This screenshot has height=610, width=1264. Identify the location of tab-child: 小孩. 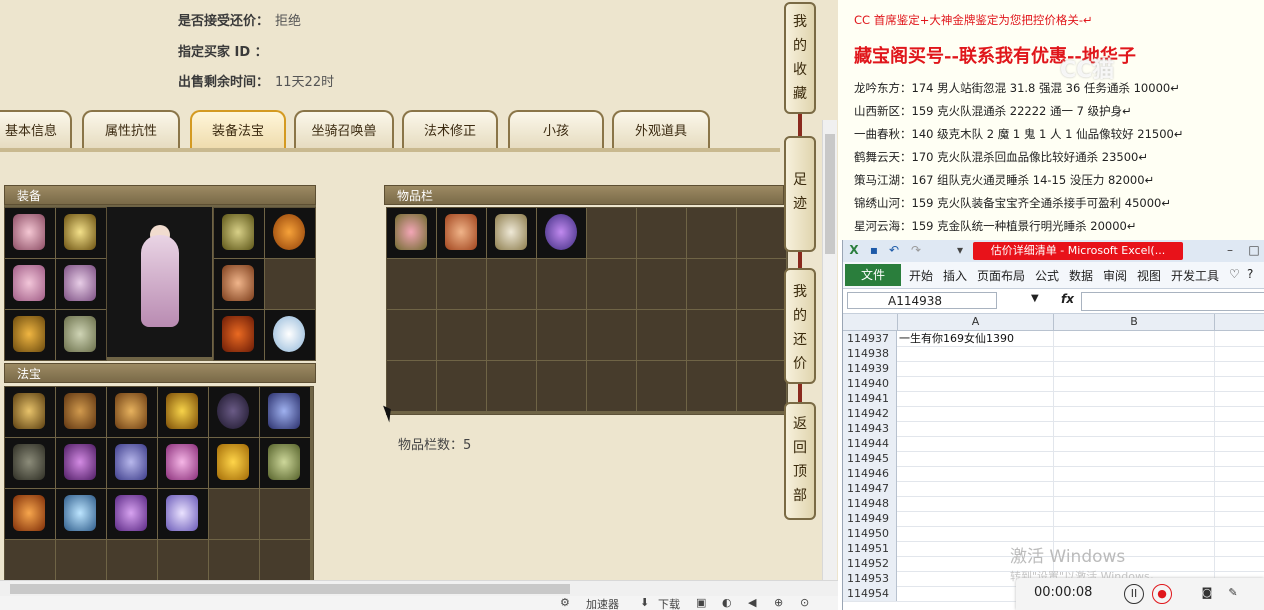
(556, 129).